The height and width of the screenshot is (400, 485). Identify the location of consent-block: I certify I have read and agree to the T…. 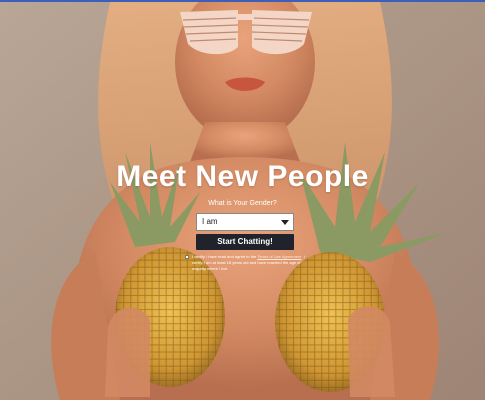
(245, 263).